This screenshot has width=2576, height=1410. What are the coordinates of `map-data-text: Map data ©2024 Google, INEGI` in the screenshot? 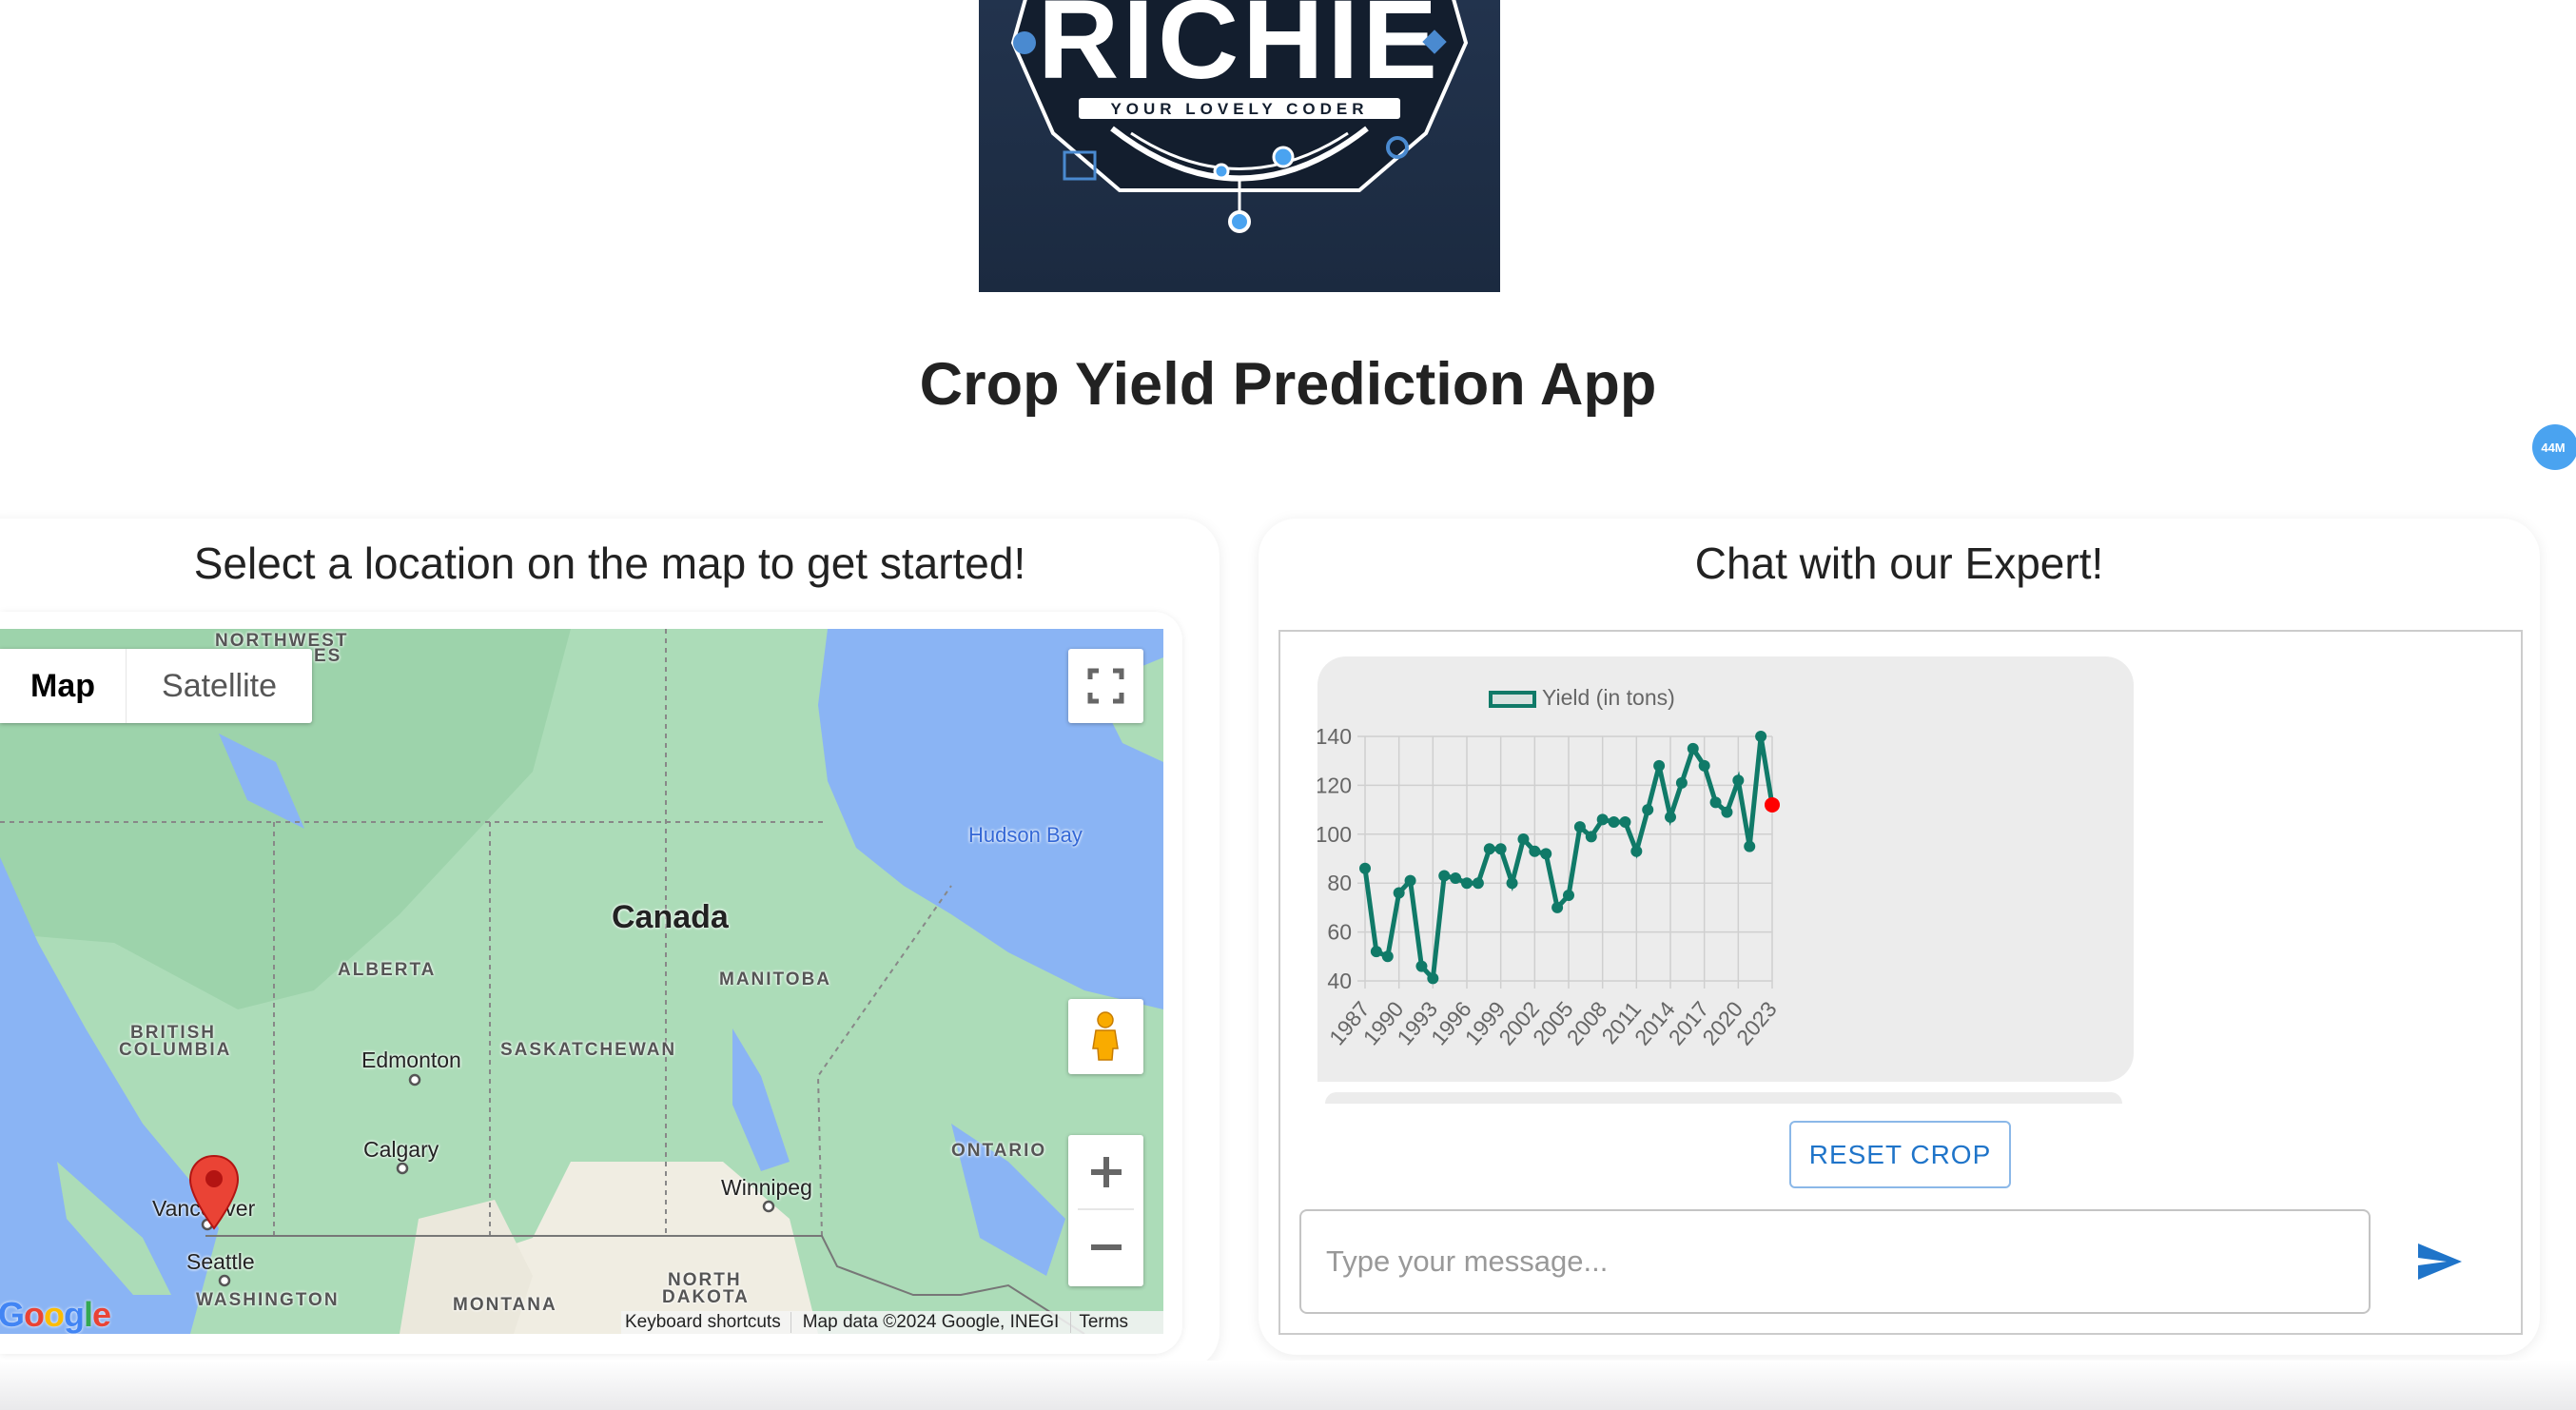 It's located at (931, 1322).